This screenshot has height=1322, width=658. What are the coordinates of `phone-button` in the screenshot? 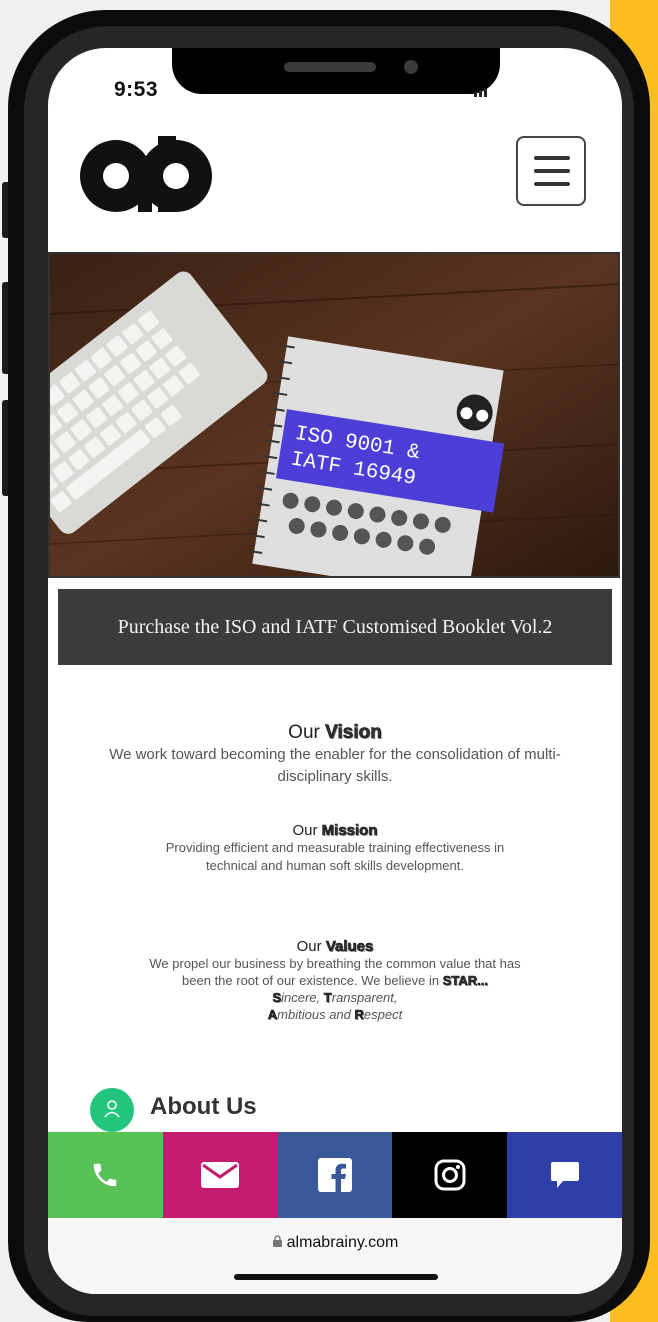 It's located at (105, 1175).